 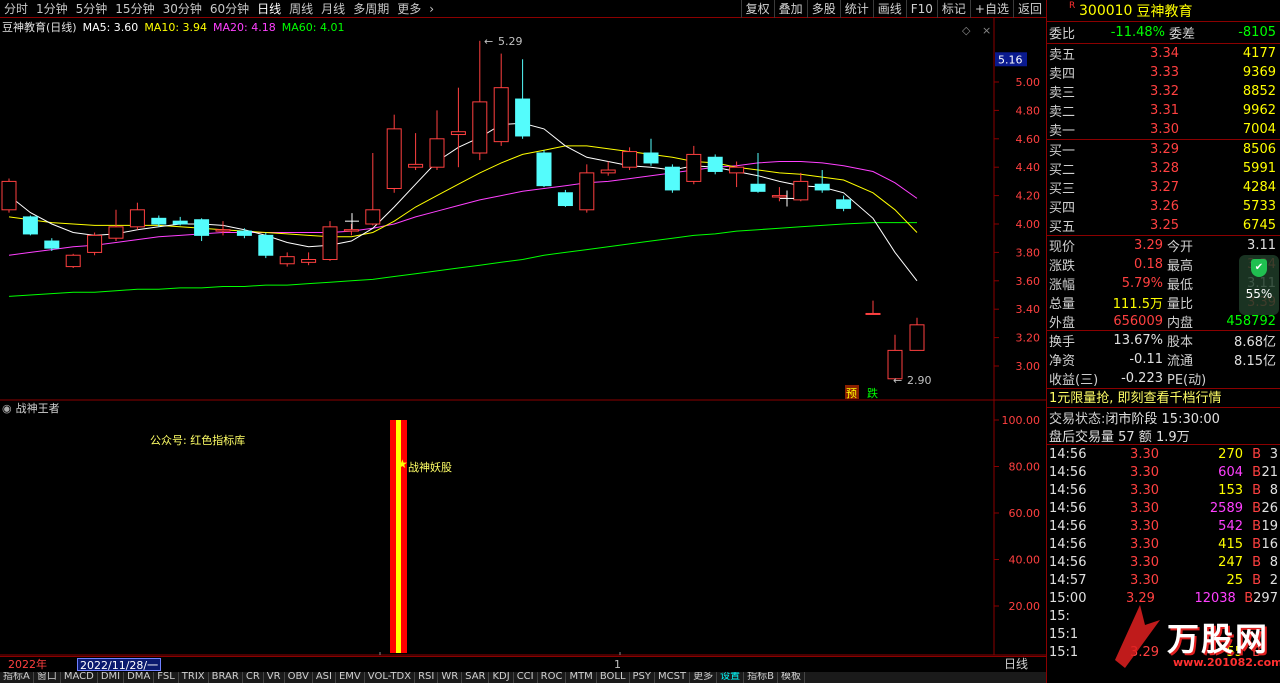 I want to click on indicator-tab-5: FSL, so click(x=166, y=677).